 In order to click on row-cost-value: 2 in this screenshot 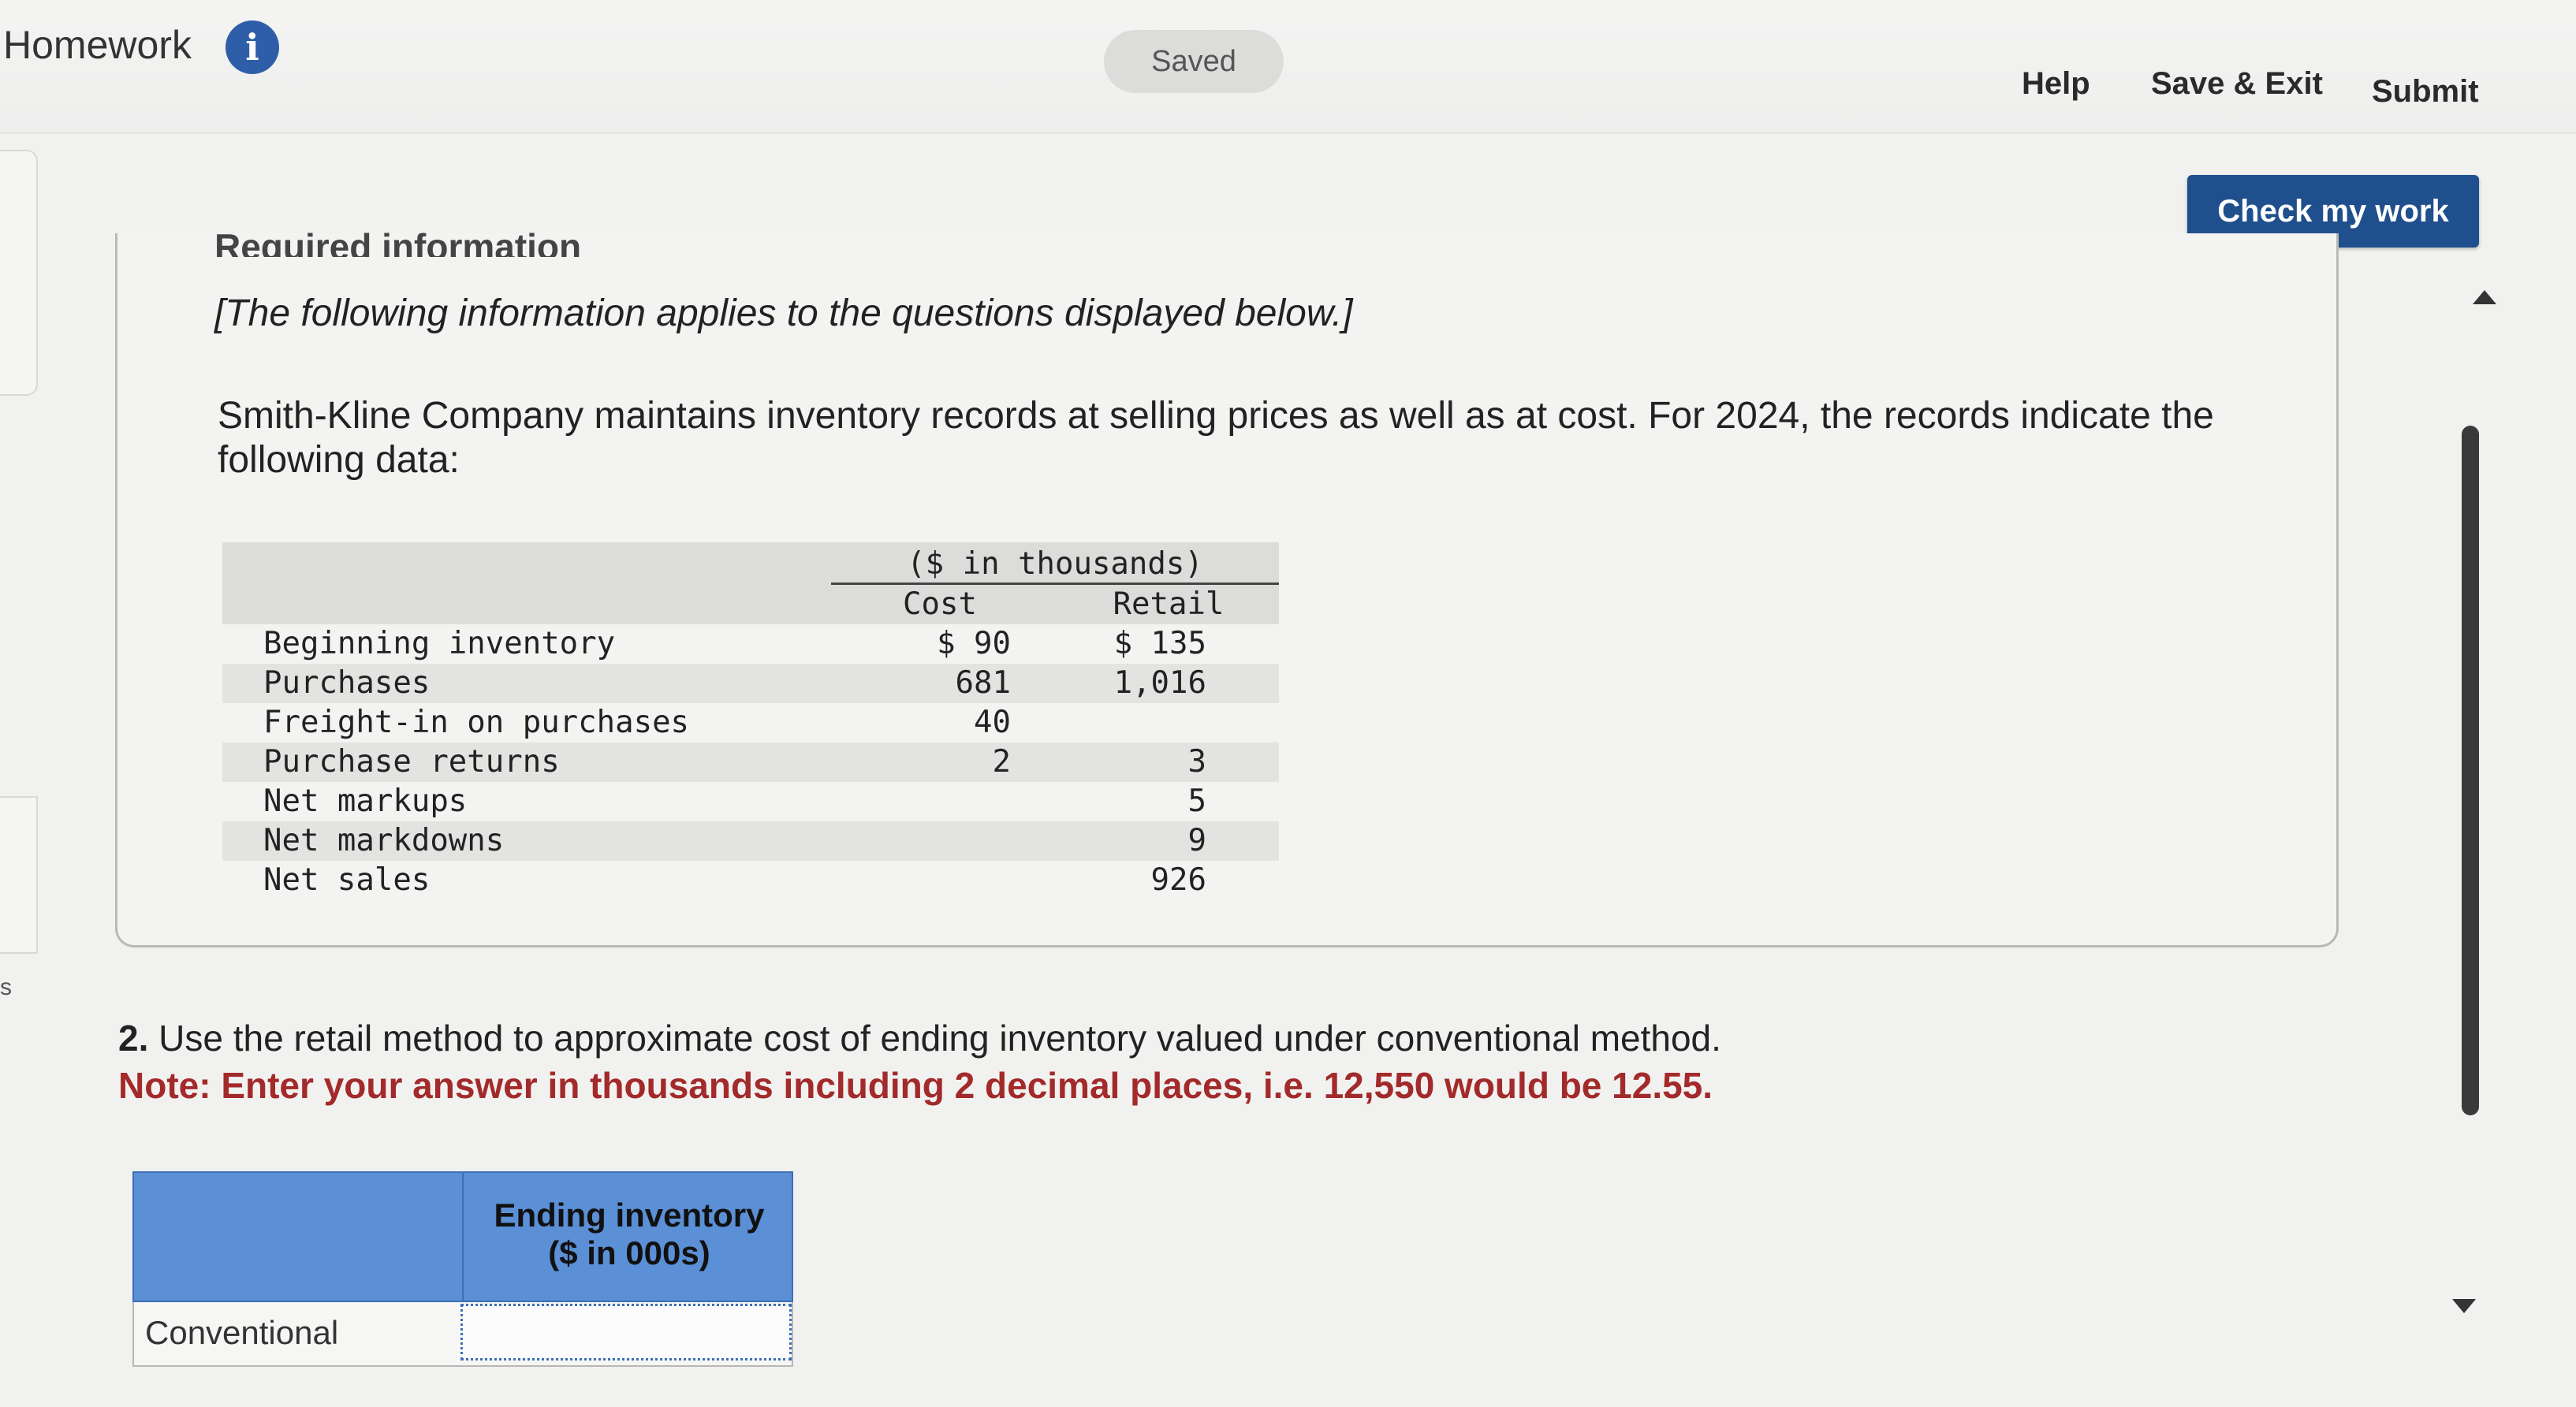, I will do `click(1002, 762)`.